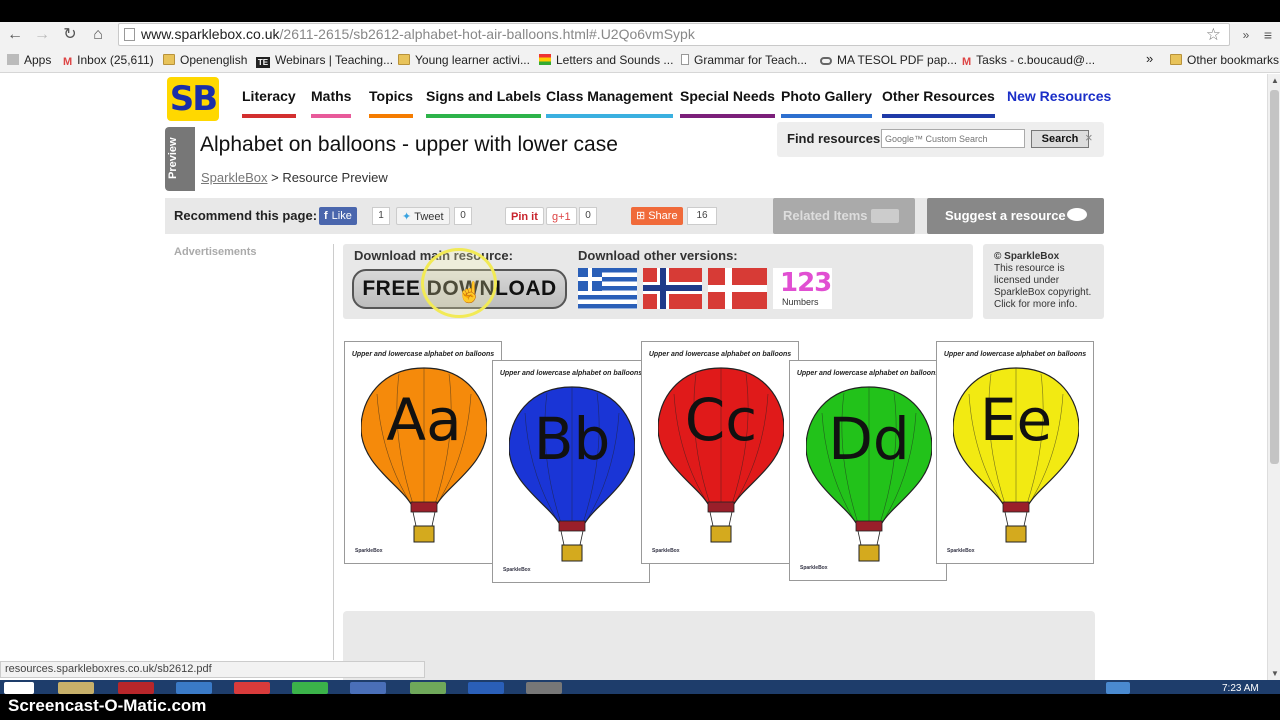  I want to click on search-input, so click(953, 138).